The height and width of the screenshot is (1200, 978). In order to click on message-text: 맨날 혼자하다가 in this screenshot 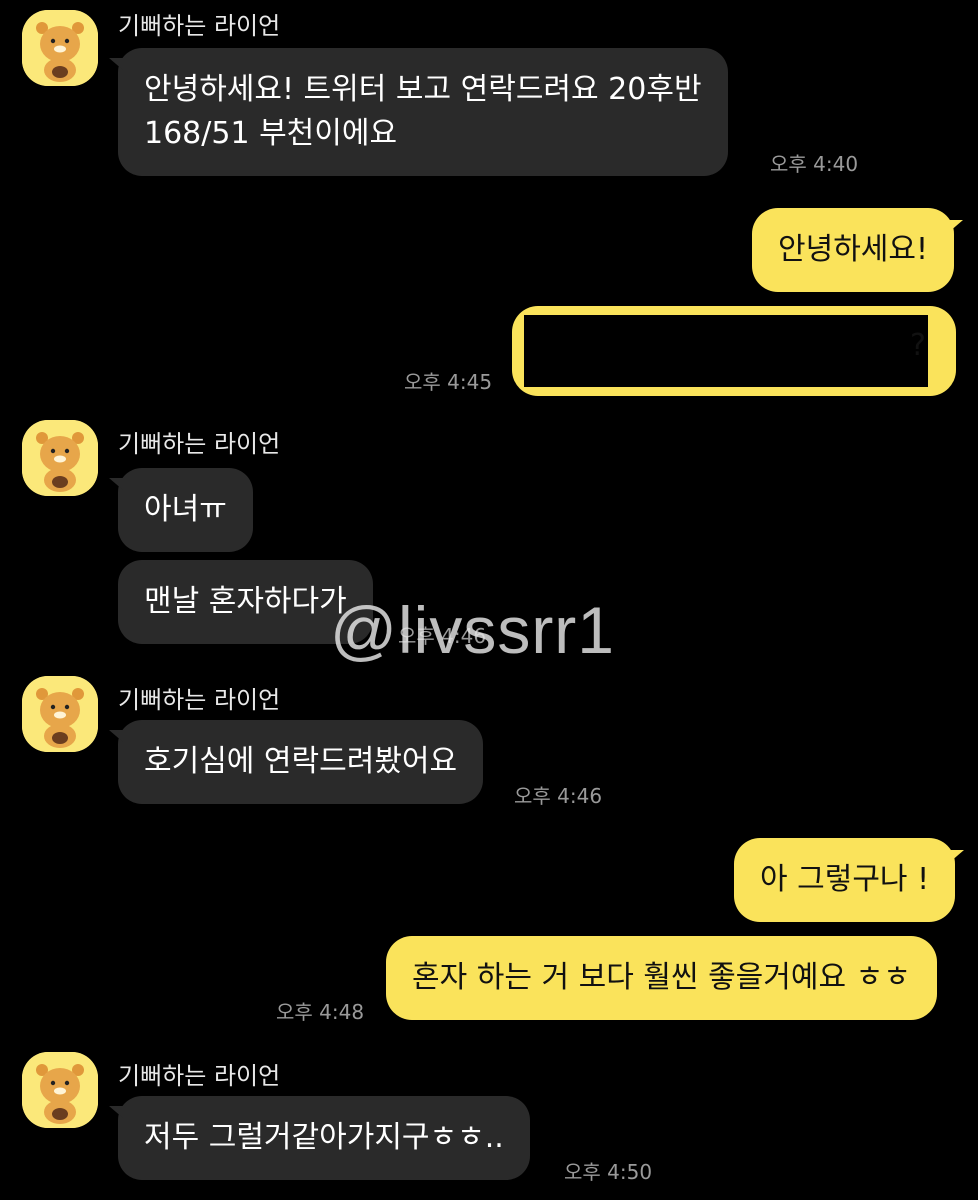, I will do `click(245, 601)`.